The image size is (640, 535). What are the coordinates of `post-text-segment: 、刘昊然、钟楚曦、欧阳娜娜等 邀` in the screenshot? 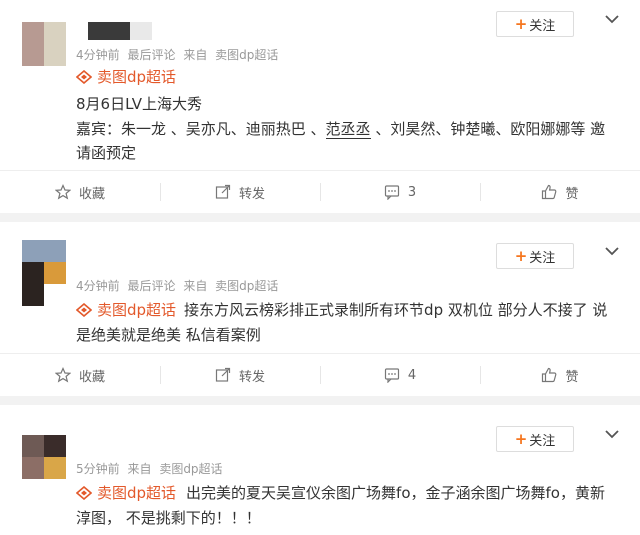 It's located at (488, 129).